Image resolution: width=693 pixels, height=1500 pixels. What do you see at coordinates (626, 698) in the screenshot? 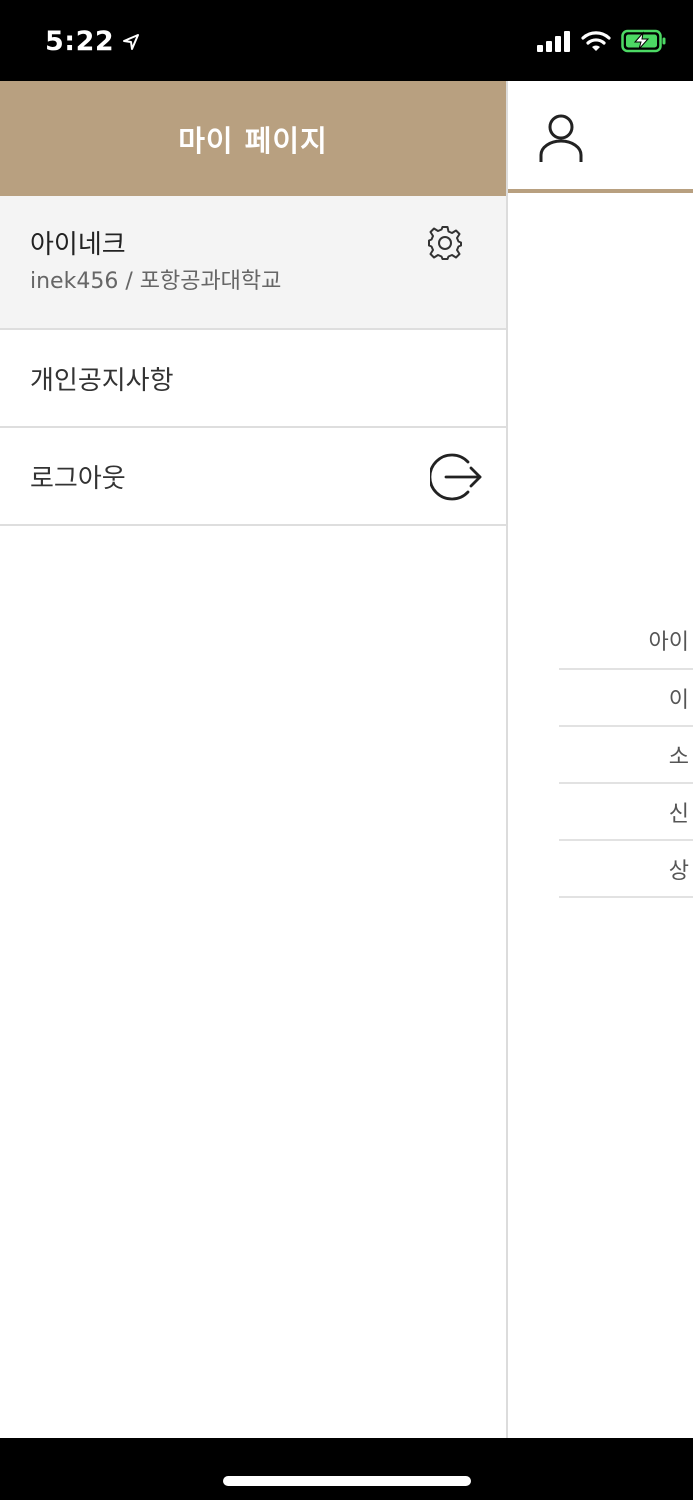
I see `list-item: 이` at bounding box center [626, 698].